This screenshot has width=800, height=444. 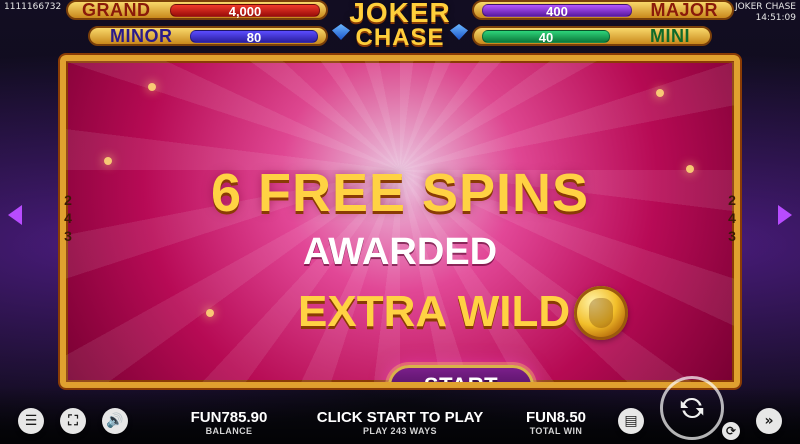 What do you see at coordinates (785, 215) in the screenshot?
I see `right-arrow-icon` at bounding box center [785, 215].